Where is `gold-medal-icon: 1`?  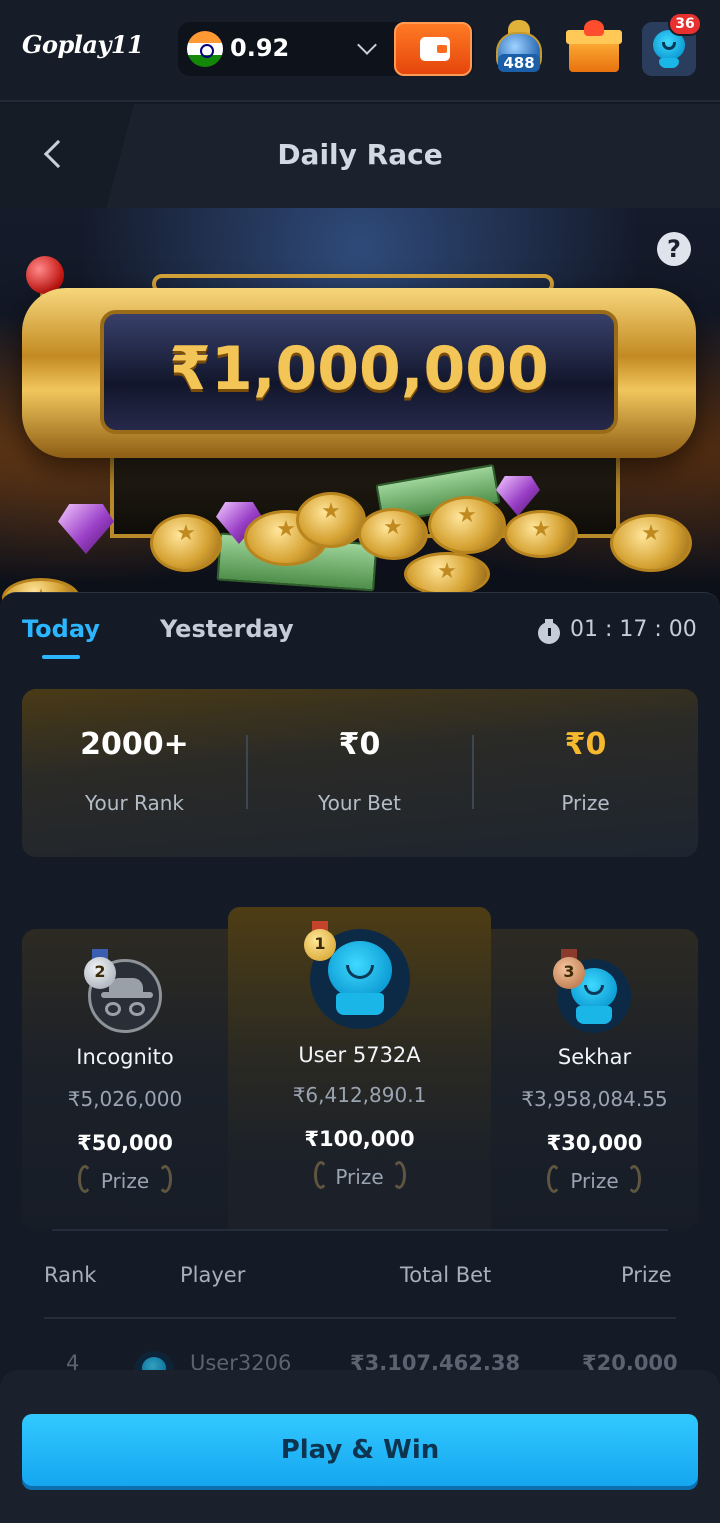
gold-medal-icon: 1 is located at coordinates (320, 941).